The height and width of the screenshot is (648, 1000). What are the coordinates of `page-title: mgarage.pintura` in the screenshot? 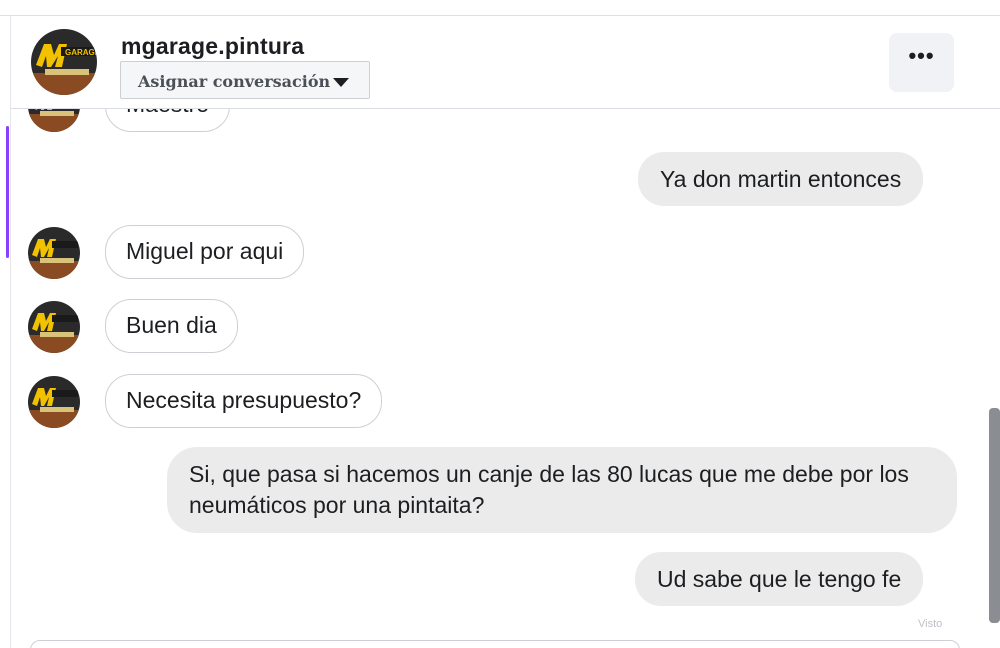 It's located at (213, 46).